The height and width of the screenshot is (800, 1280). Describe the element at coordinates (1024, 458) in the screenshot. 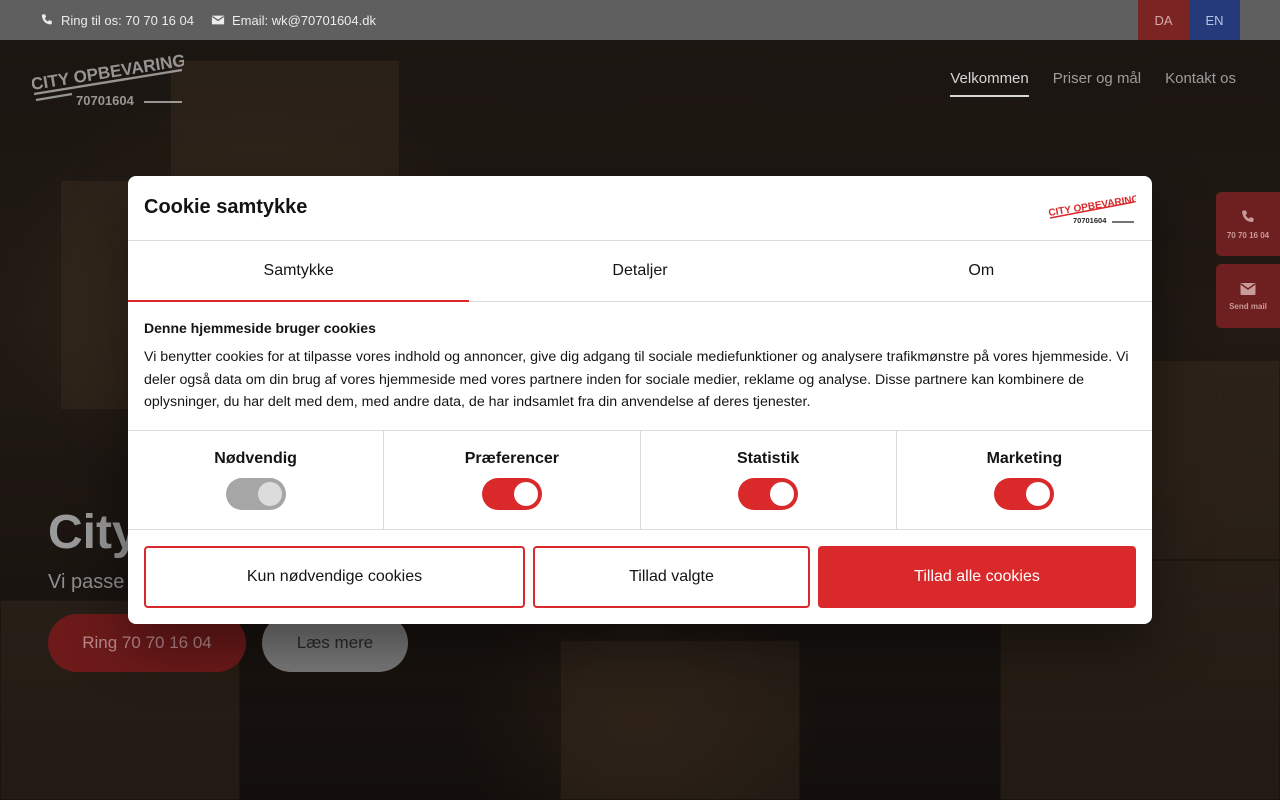

I see `category-label: Marketing` at that location.